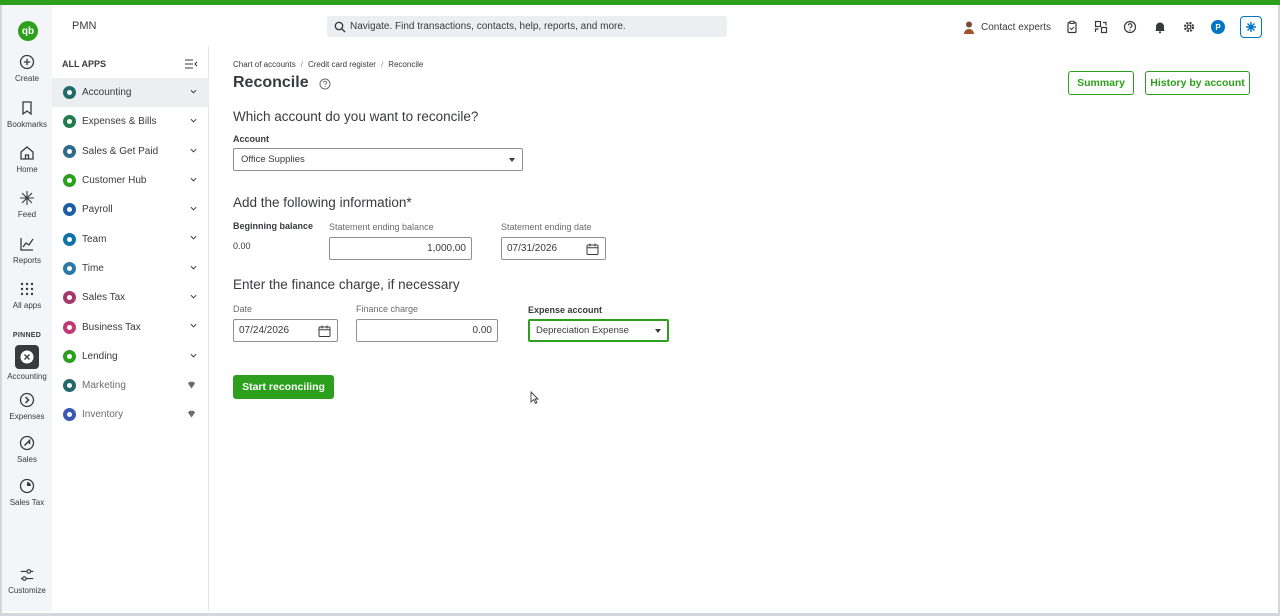 The height and width of the screenshot is (616, 1280). What do you see at coordinates (84, 64) in the screenshot?
I see `sidebar-heading: ALL APPS` at bounding box center [84, 64].